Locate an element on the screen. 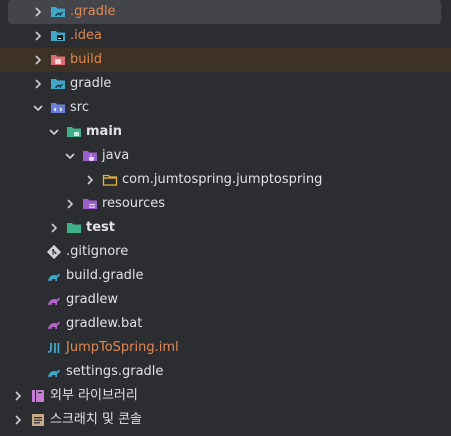 This screenshot has width=451, height=436. tree-item-label: .gradle is located at coordinates (93, 11).